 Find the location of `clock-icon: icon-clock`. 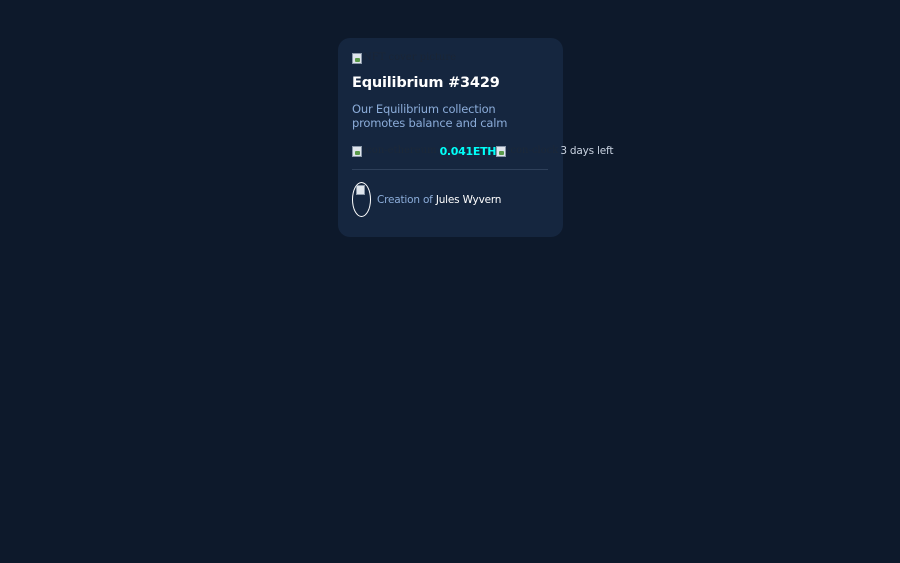

clock-icon: icon-clock is located at coordinates (527, 151).